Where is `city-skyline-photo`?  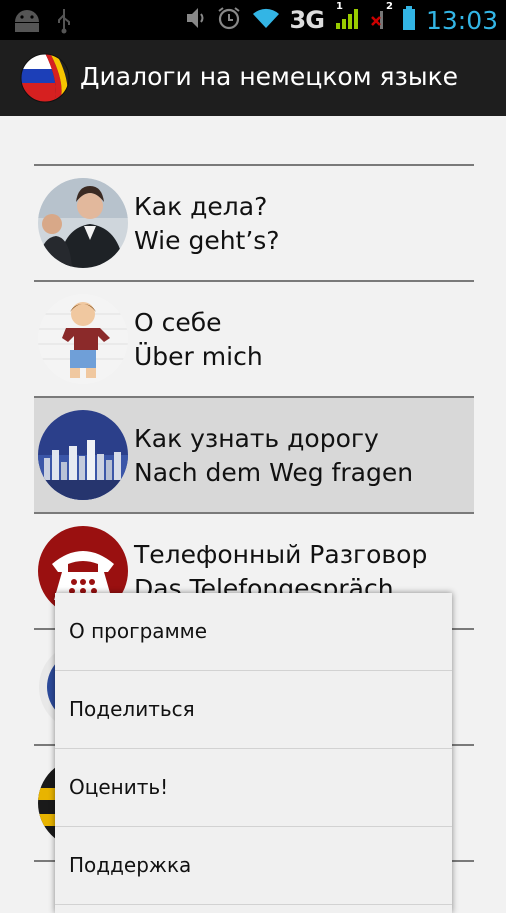
city-skyline-photo is located at coordinates (83, 455).